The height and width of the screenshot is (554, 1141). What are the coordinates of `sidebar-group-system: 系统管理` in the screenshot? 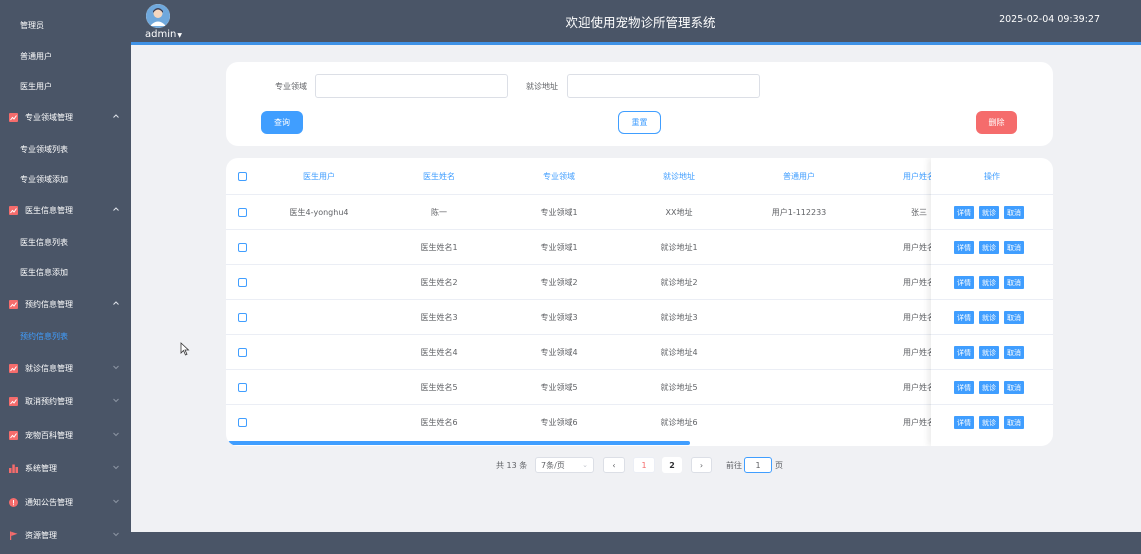 It's located at (65, 468).